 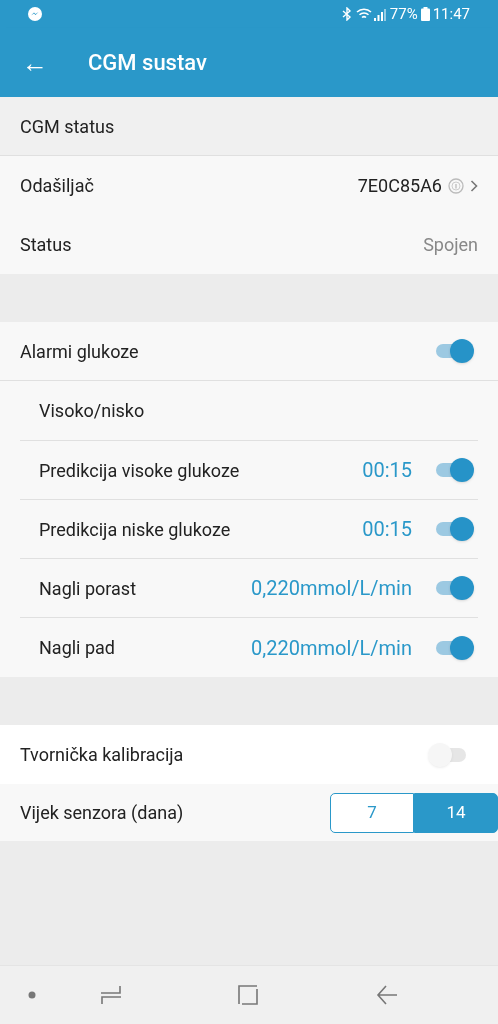 What do you see at coordinates (102, 755) in the screenshot?
I see `row-label: Tvornička kalibracija` at bounding box center [102, 755].